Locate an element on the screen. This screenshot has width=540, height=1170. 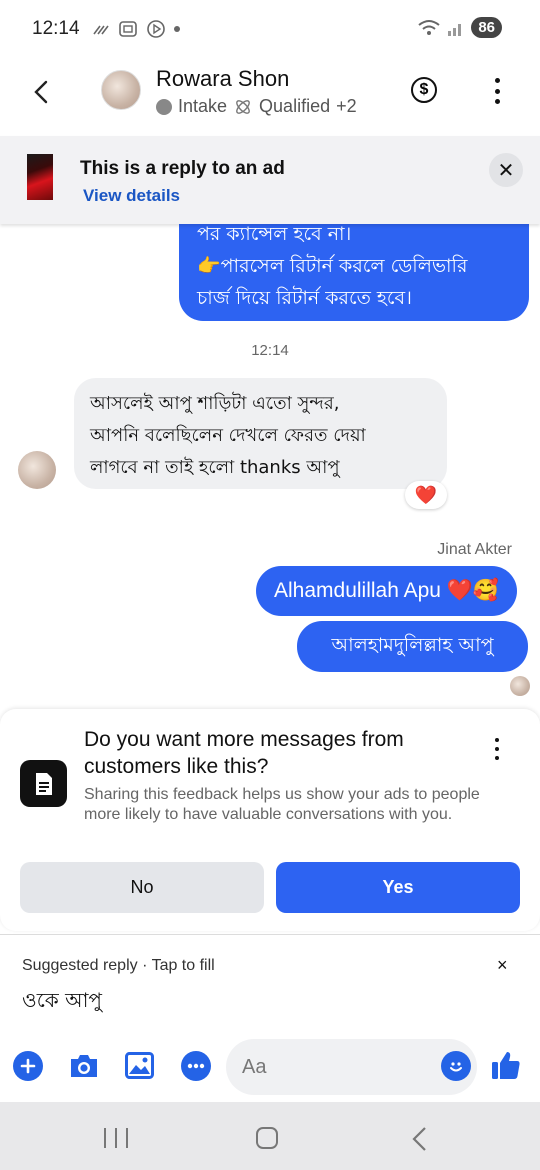
back-button is located at coordinates (42, 92).